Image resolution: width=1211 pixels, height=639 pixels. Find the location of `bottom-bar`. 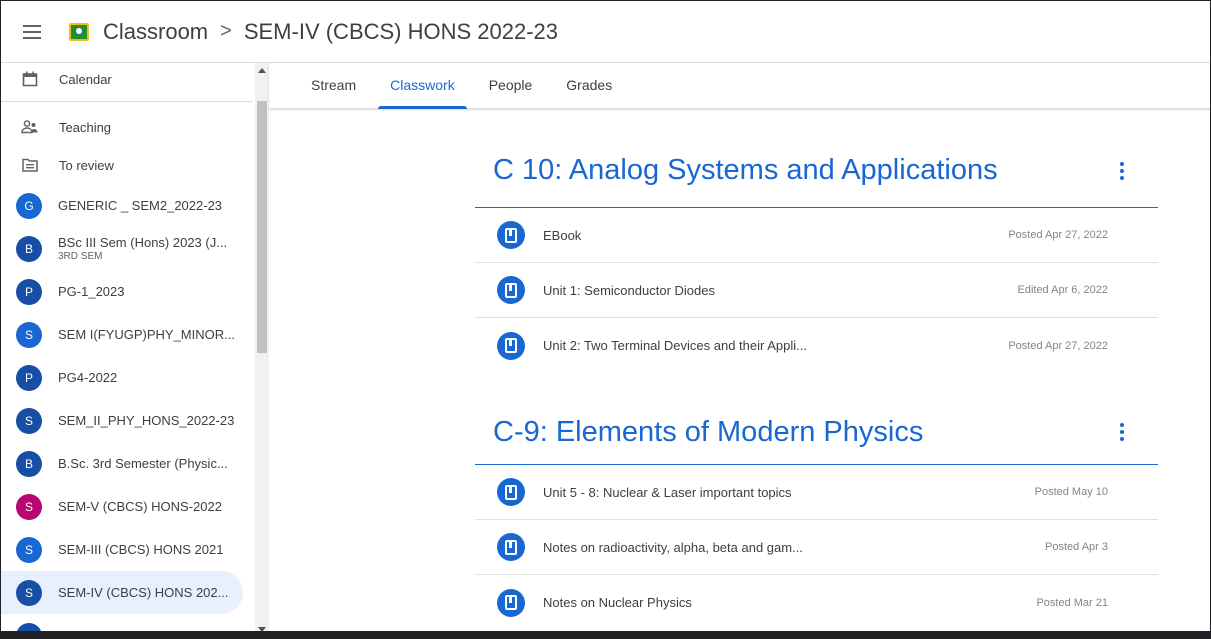

bottom-bar is located at coordinates (605, 634).